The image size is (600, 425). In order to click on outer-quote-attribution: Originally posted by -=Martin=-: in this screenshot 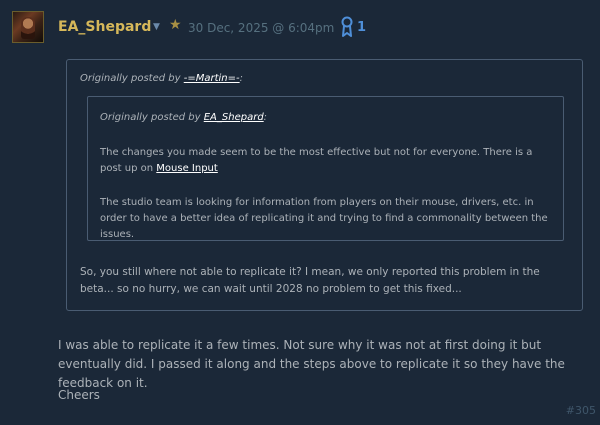, I will do `click(161, 78)`.